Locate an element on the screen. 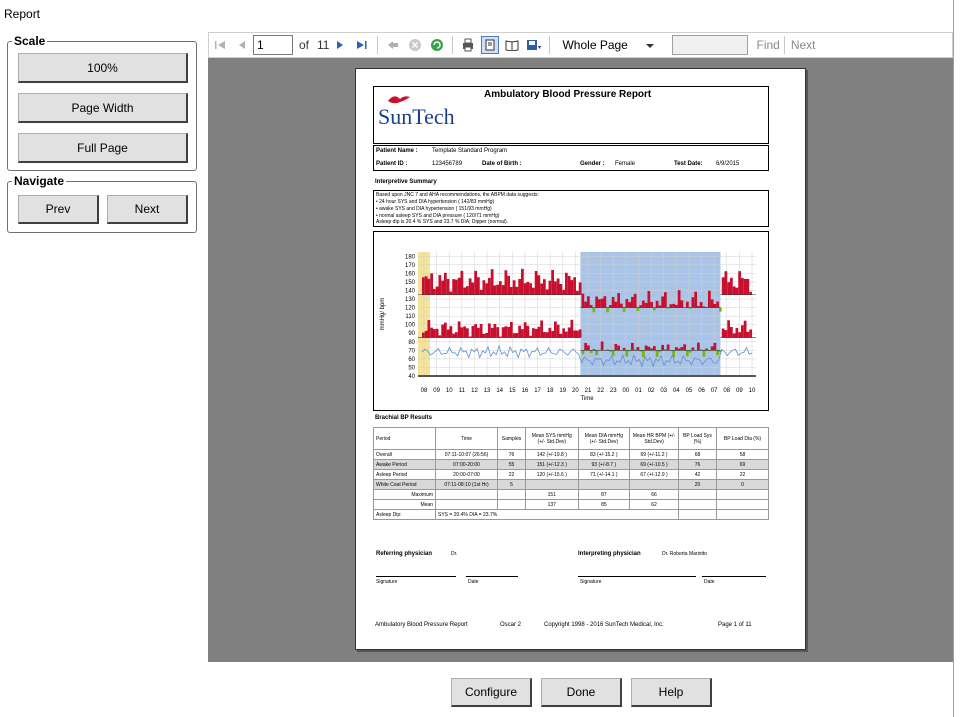 This screenshot has height=717, width=960. first-page-icon is located at coordinates (220, 45).